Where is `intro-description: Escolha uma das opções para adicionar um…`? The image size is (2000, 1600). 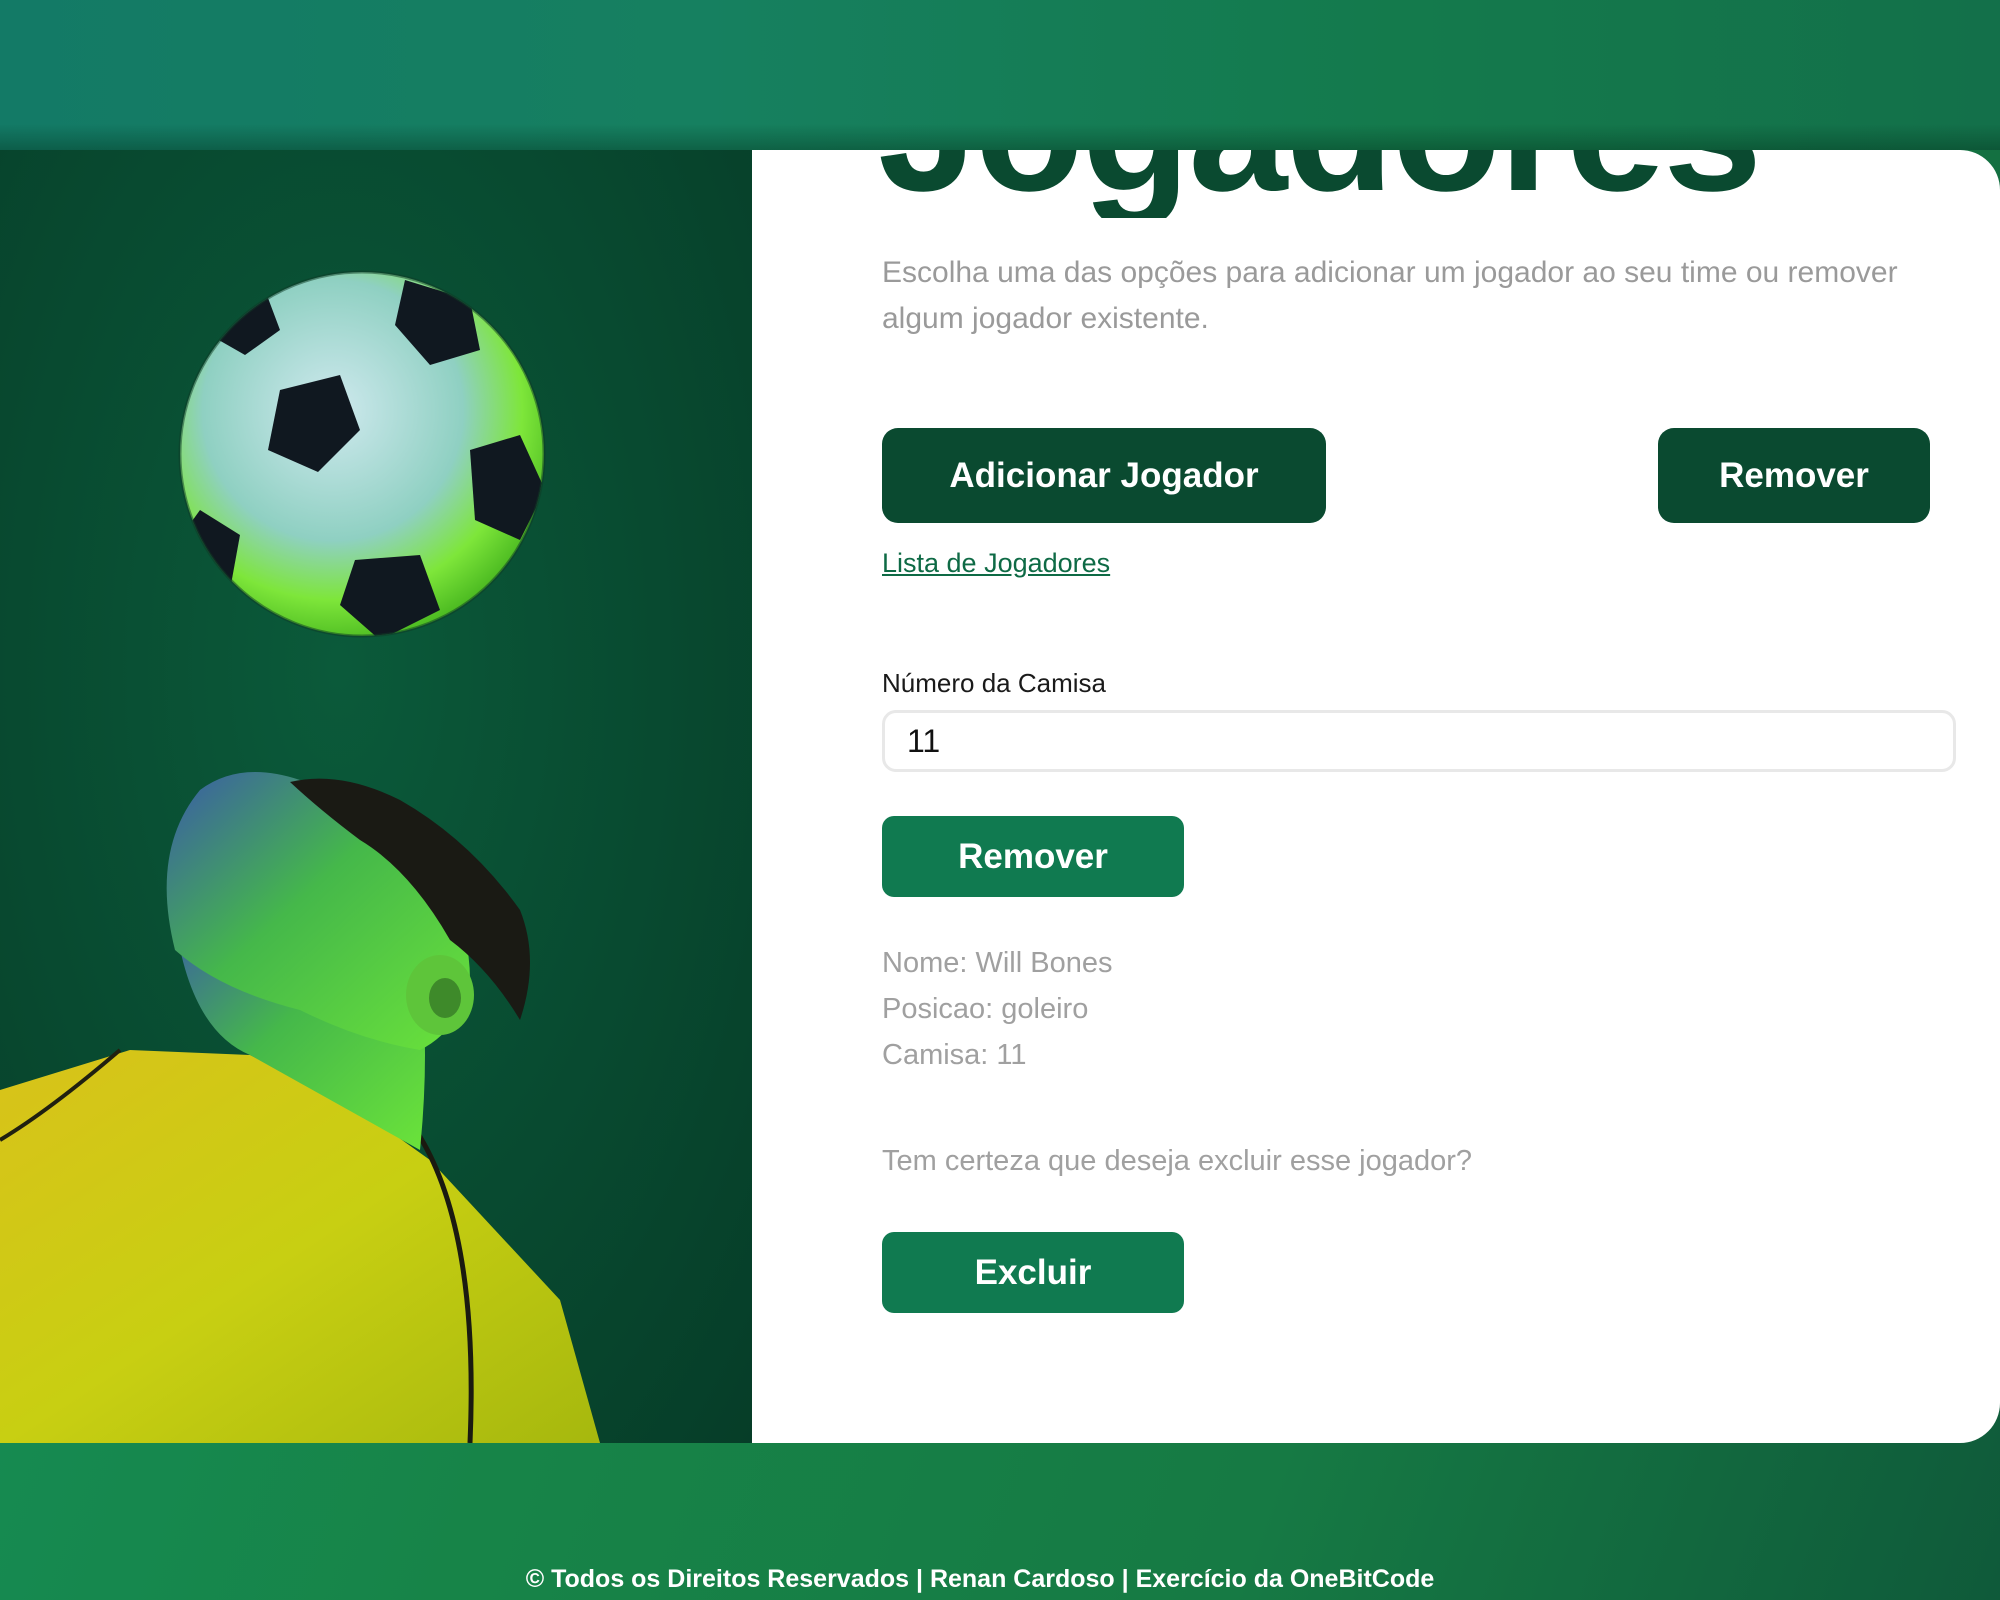
intro-description: Escolha uma das opções para adicionar um… is located at coordinates (1390, 295).